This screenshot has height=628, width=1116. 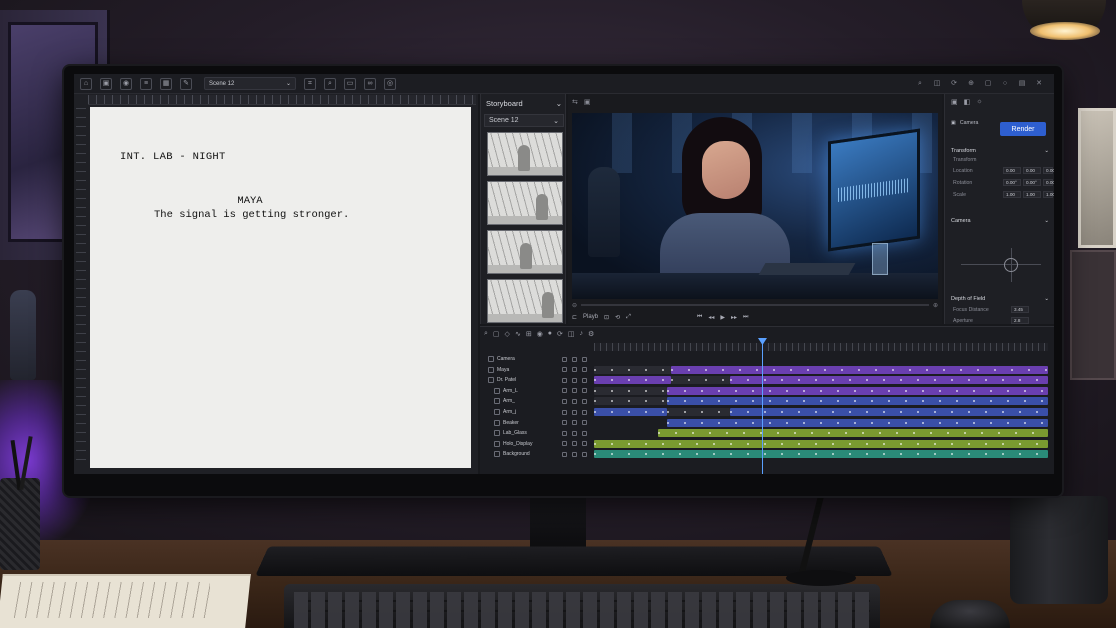 What do you see at coordinates (173, 157) in the screenshot?
I see `scene-heading: INT. LAB - NIGHT` at bounding box center [173, 157].